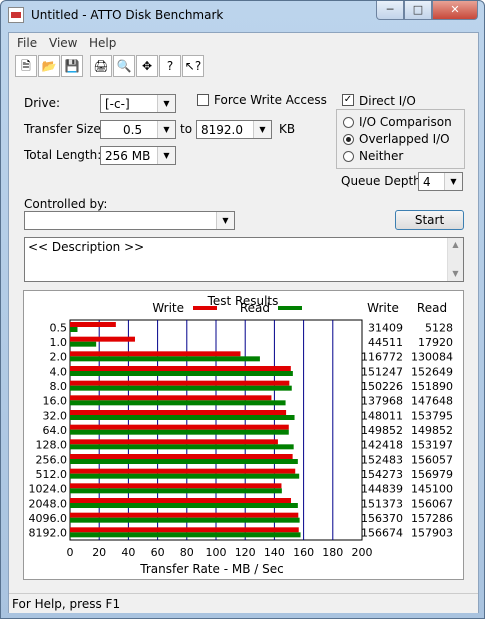 Image resolution: width=485 pixels, height=619 pixels. I want to click on read-value: 156067, so click(432, 503).